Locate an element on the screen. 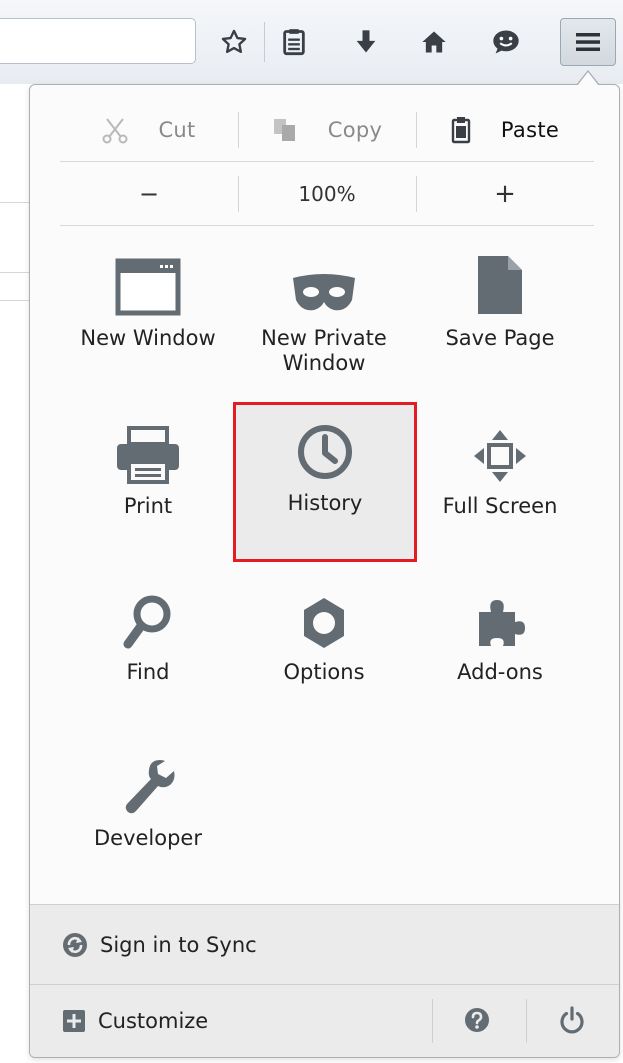  print-button: Print is located at coordinates (148, 482).